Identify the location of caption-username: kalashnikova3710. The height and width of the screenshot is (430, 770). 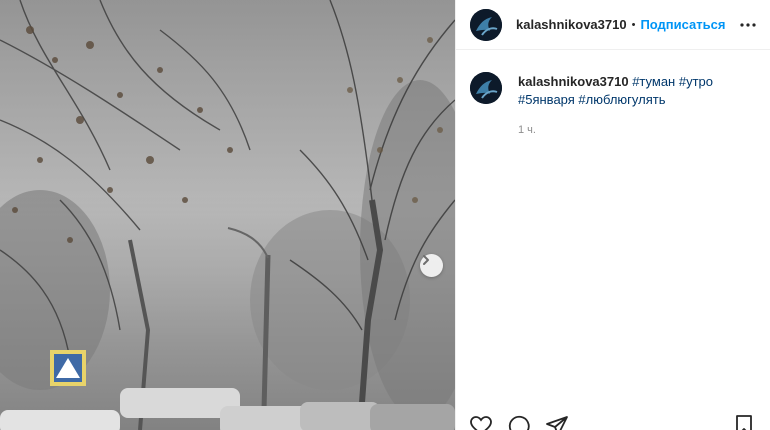
(573, 81).